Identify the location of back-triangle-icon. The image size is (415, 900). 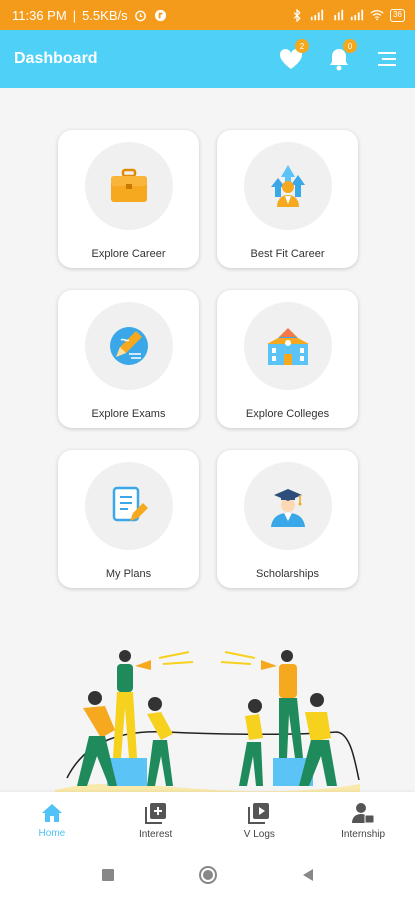
(307, 875).